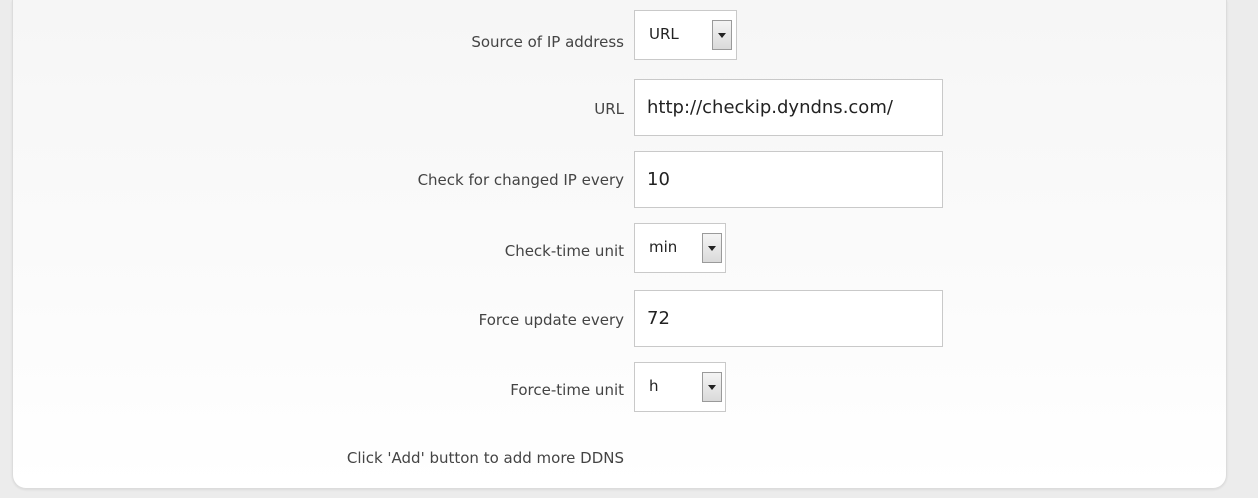 The image size is (1258, 498). Describe the element at coordinates (680, 248) in the screenshot. I see `check-unit-select: min` at that location.